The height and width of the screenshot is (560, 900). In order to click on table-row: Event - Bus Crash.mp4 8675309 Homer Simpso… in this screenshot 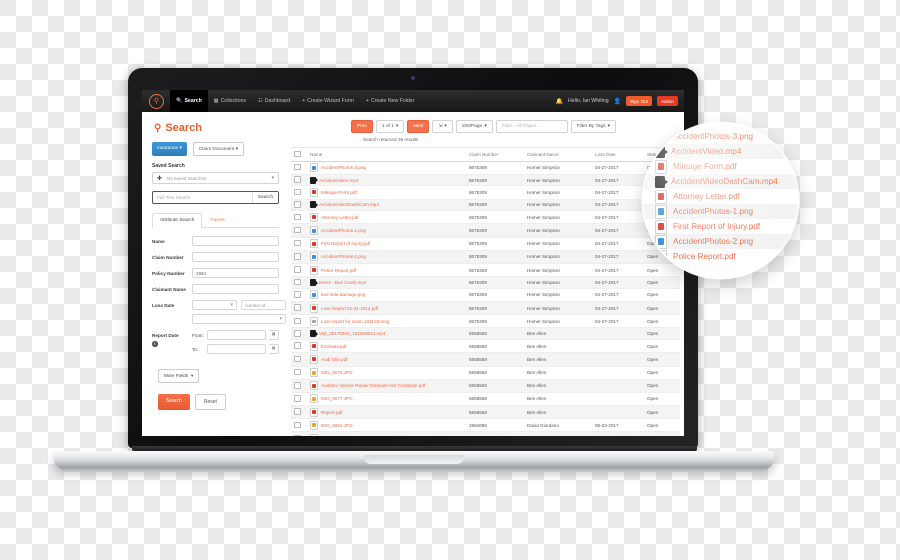, I will do `click(485, 282)`.